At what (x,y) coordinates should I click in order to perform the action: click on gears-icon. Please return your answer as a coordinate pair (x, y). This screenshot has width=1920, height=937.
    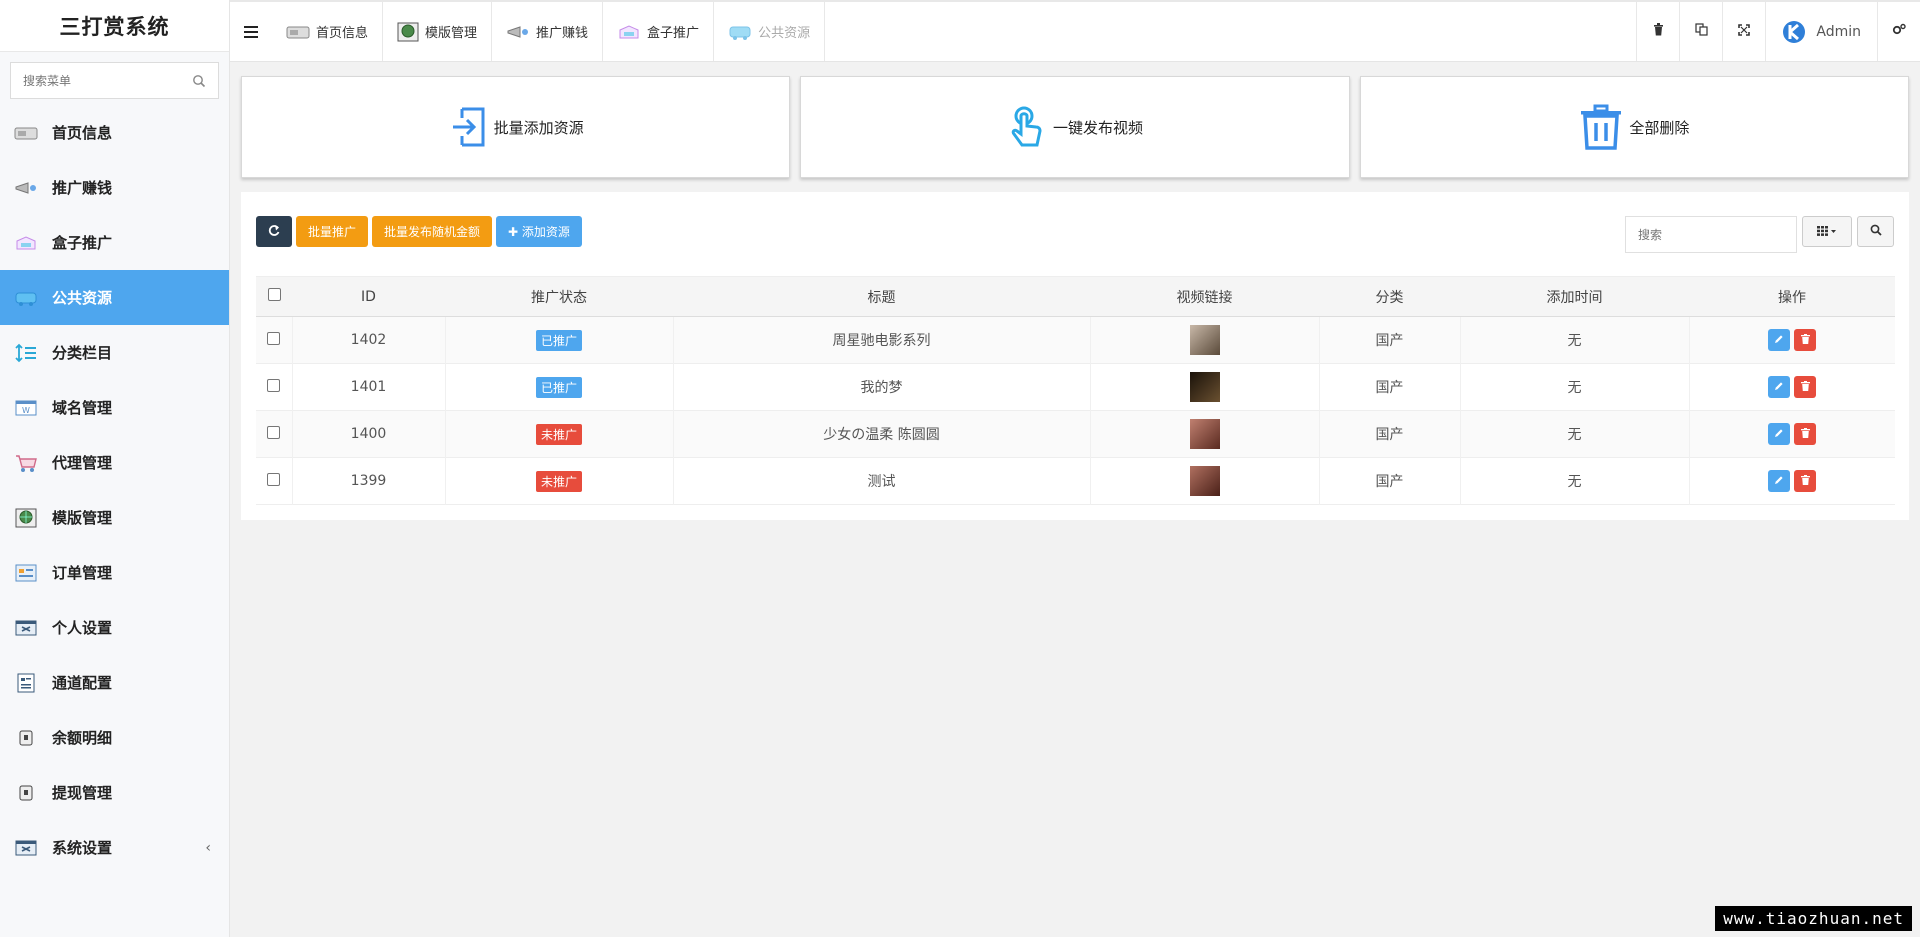
    Looking at the image, I should click on (1899, 31).